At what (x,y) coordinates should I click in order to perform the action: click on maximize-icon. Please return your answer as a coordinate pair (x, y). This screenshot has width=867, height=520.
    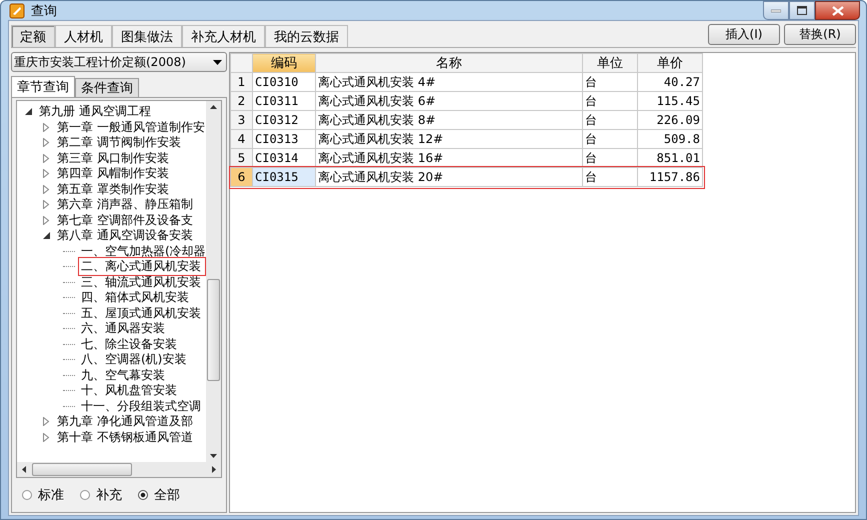
    Looking at the image, I should click on (802, 10).